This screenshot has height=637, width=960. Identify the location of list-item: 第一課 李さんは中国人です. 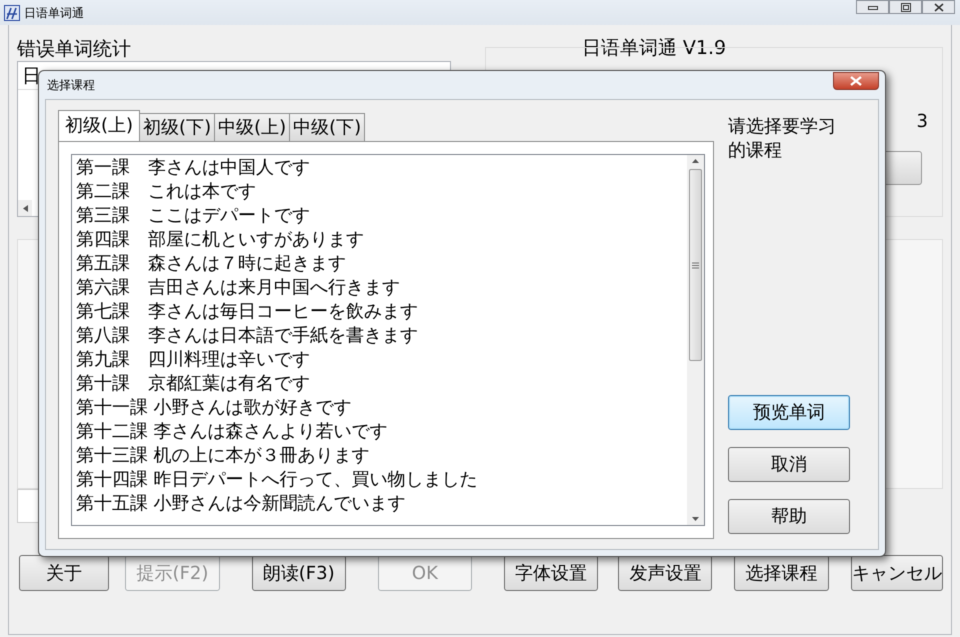
(381, 168).